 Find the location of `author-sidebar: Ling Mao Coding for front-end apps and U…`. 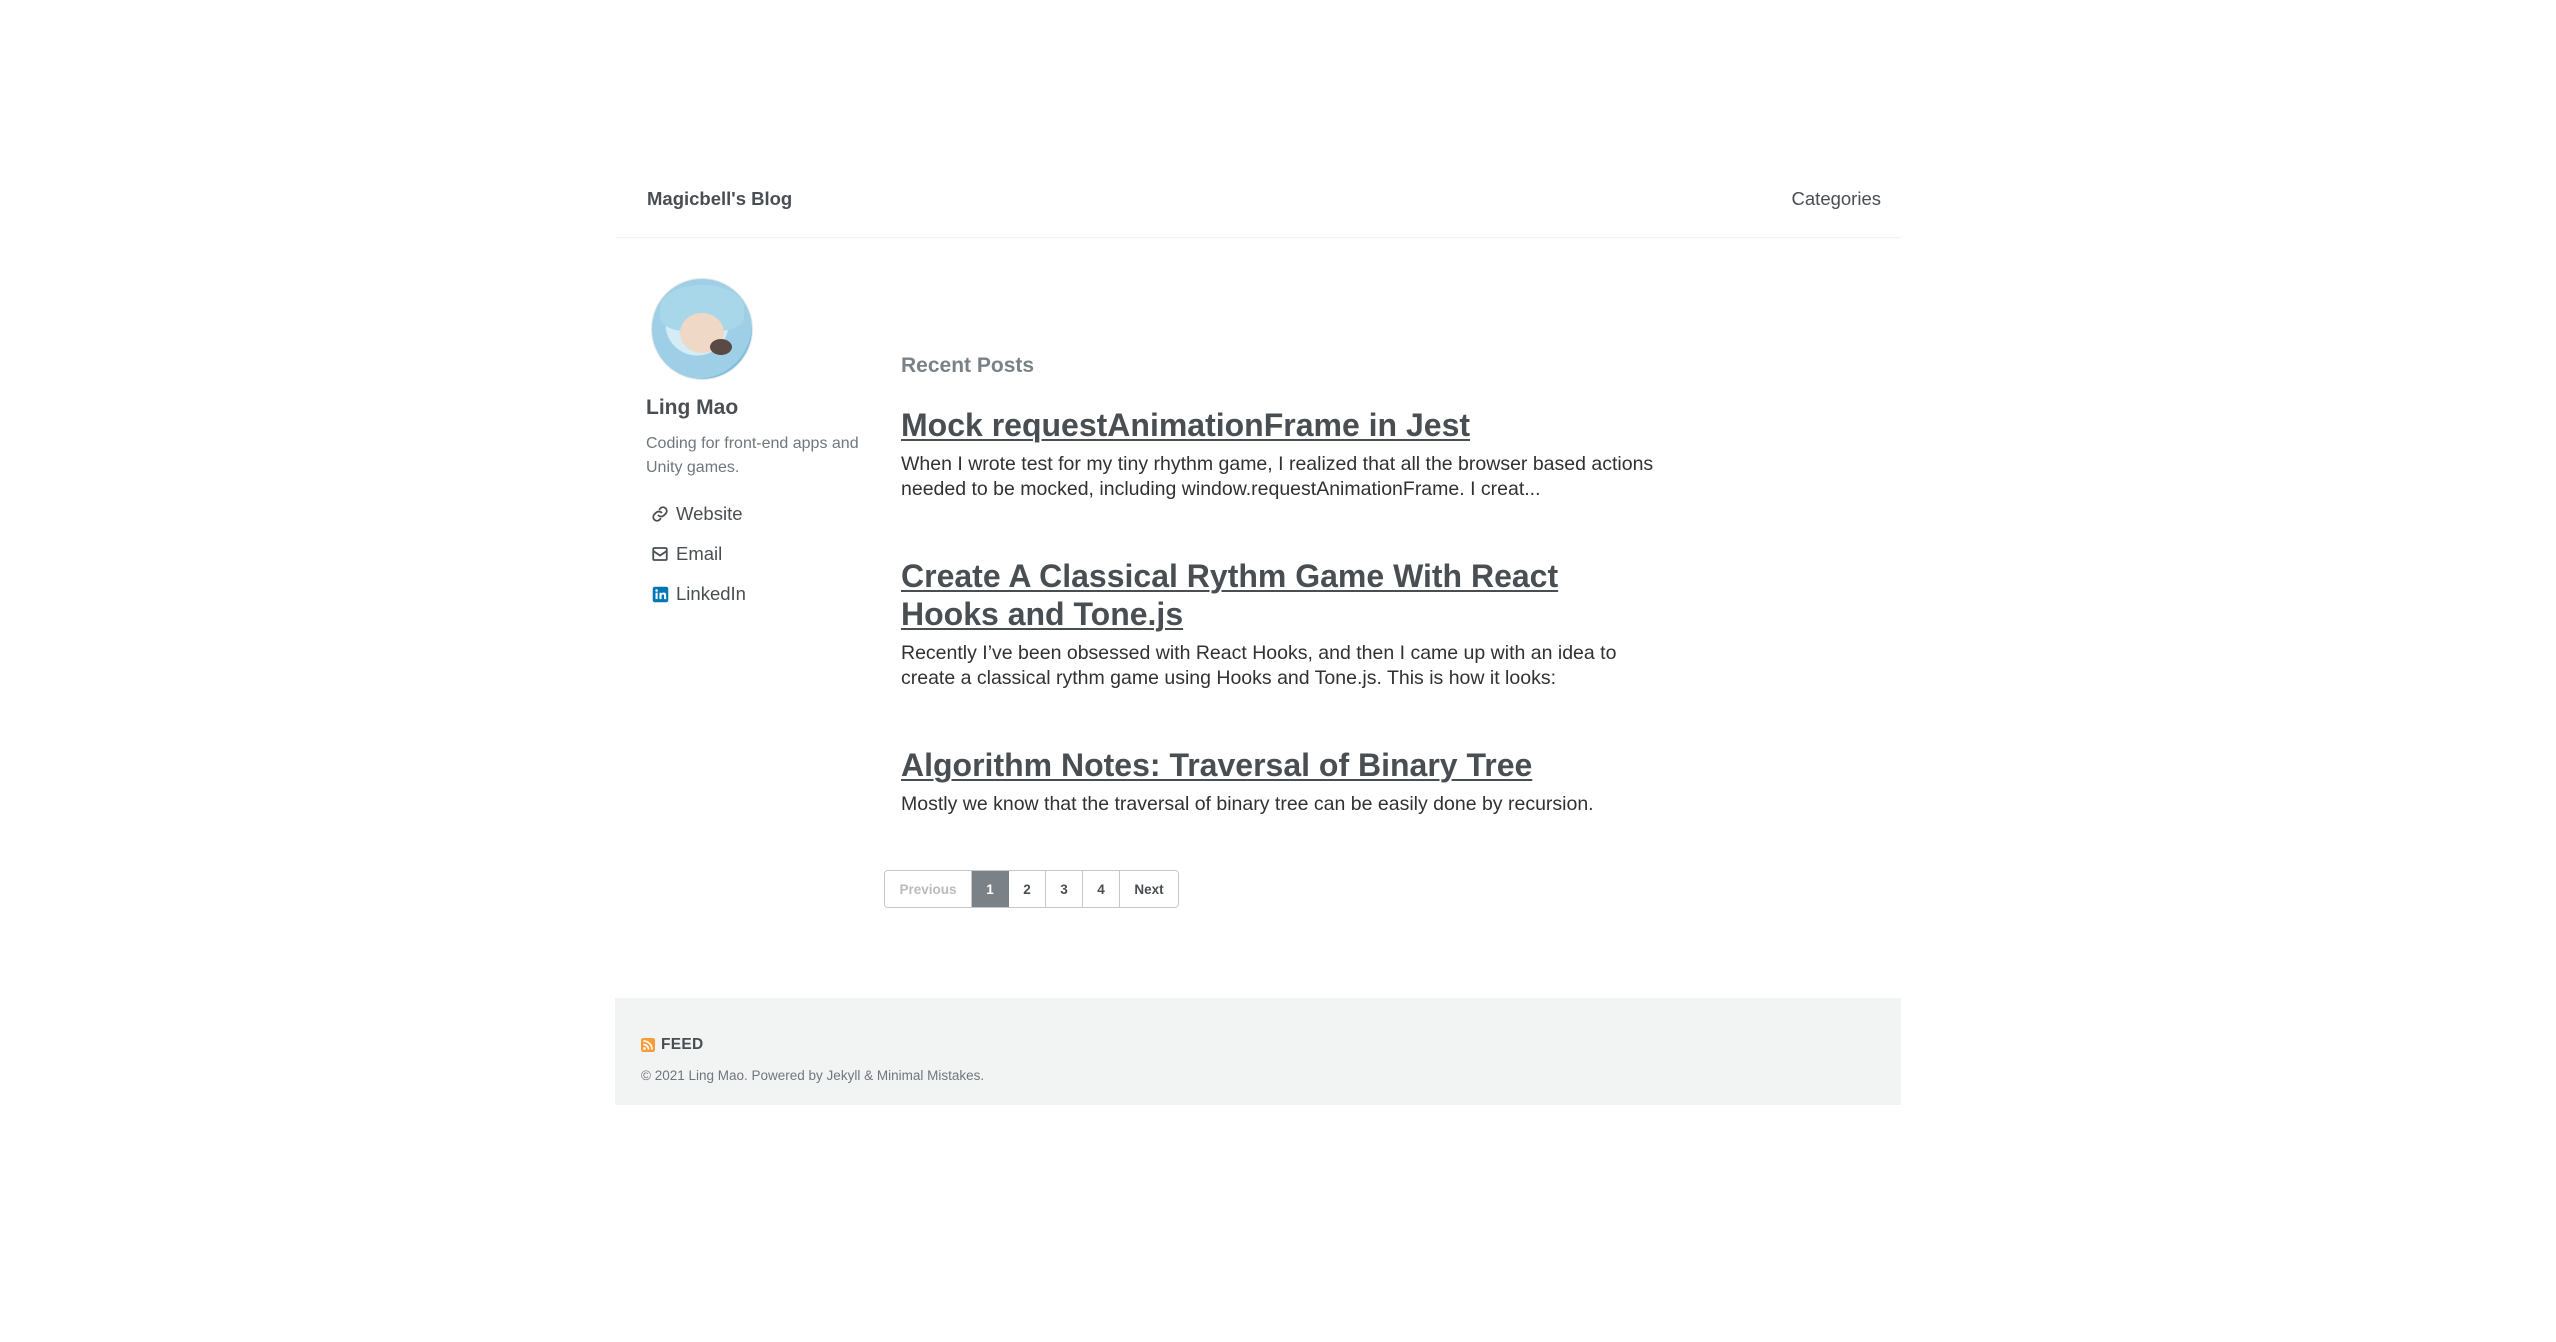

author-sidebar: Ling Mao Coding for front-end apps and U… is located at coordinates (766, 446).